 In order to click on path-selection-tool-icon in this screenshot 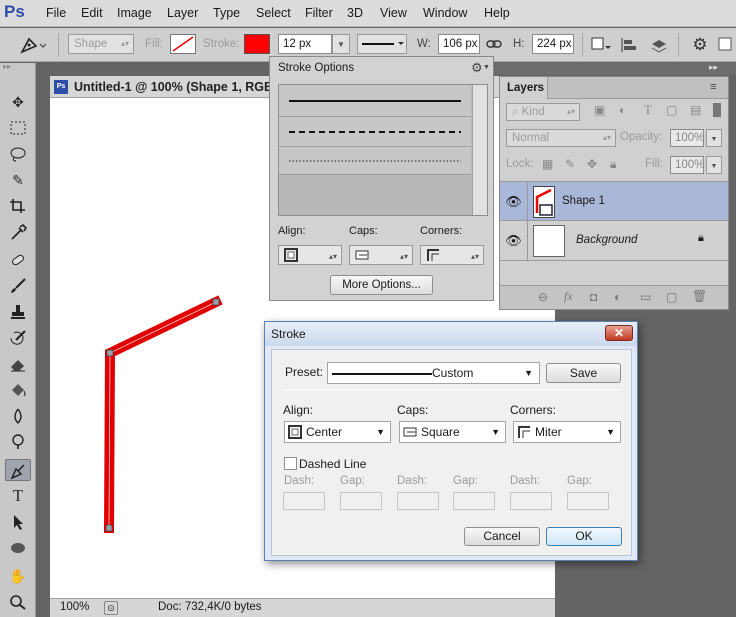, I will do `click(18, 522)`.